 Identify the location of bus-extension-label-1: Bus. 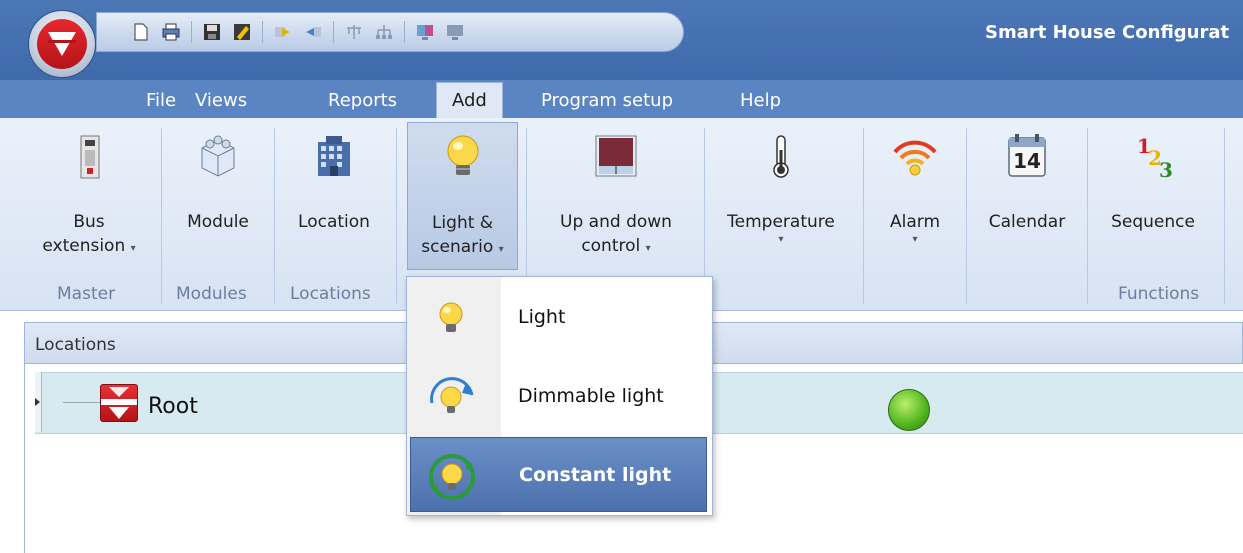
(89, 222).